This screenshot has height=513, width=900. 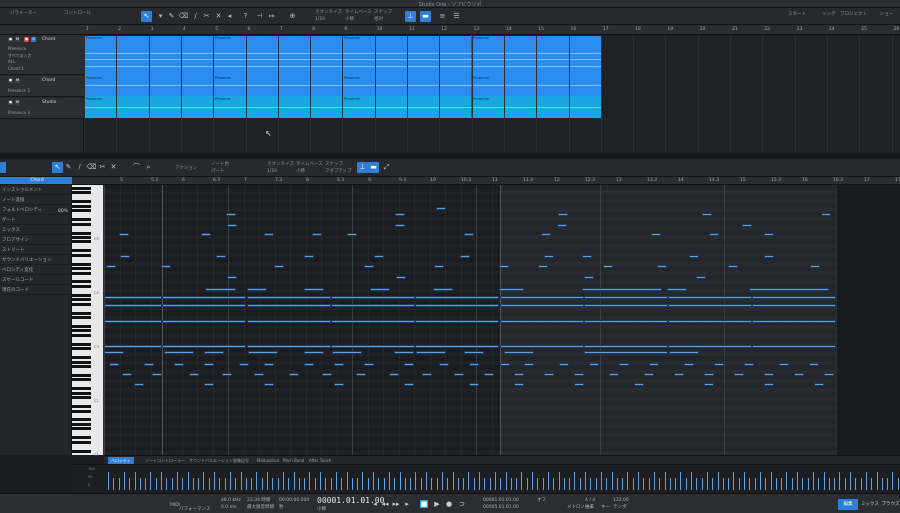 What do you see at coordinates (362, 167) in the screenshot?
I see `editor-snap-toggle-icon: ⊥` at bounding box center [362, 167].